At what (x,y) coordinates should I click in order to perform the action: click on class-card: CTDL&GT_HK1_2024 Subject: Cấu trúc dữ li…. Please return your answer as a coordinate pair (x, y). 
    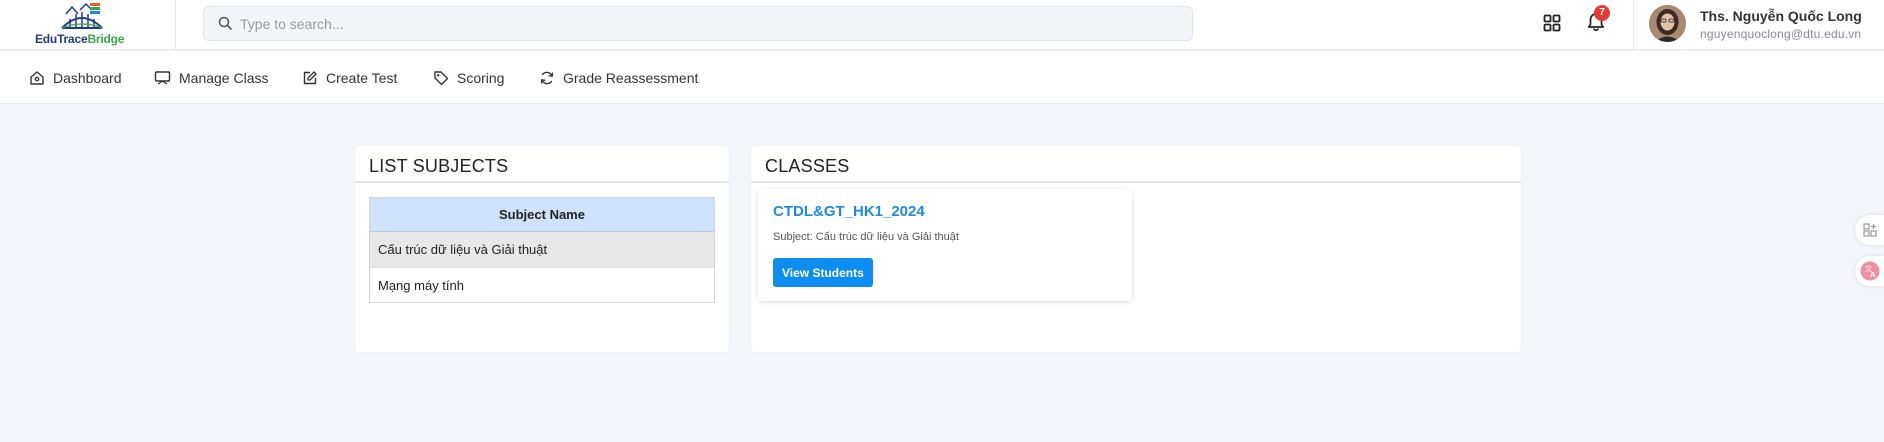
    Looking at the image, I should click on (945, 245).